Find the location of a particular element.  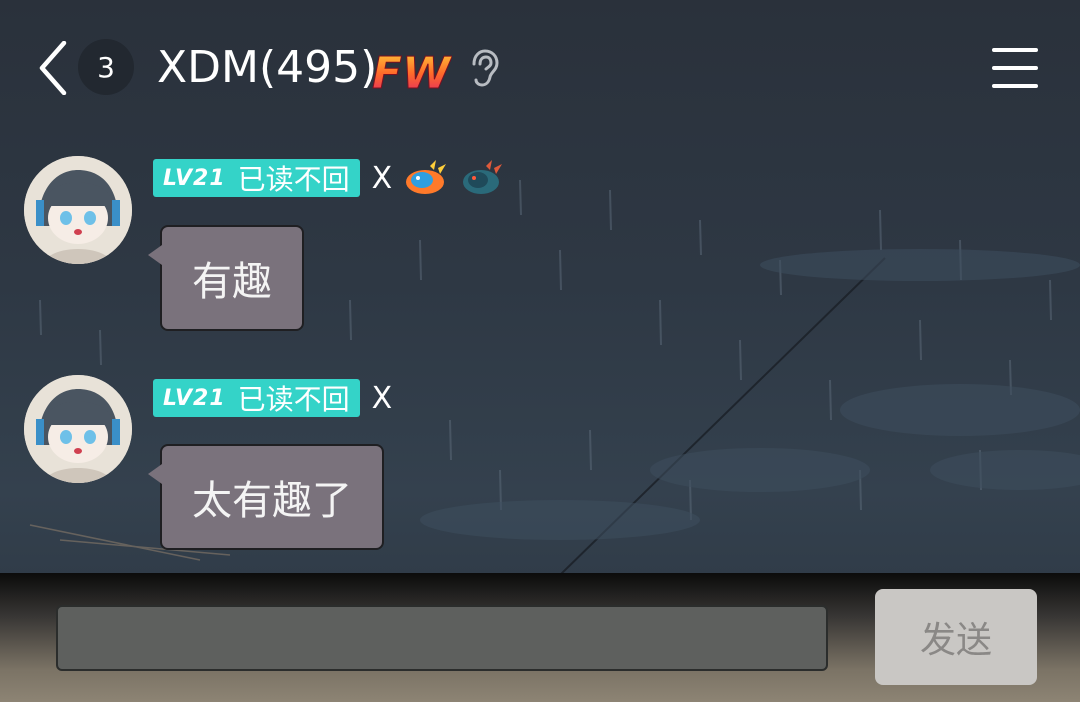

message-text: 有趣 is located at coordinates (232, 282).